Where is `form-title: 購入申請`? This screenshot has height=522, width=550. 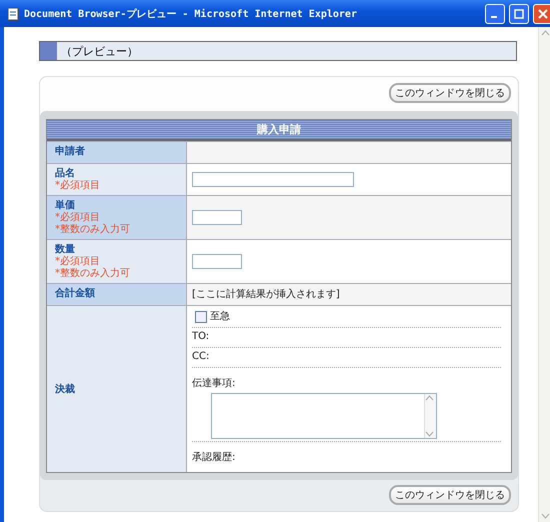
form-title: 購入申請 is located at coordinates (279, 130).